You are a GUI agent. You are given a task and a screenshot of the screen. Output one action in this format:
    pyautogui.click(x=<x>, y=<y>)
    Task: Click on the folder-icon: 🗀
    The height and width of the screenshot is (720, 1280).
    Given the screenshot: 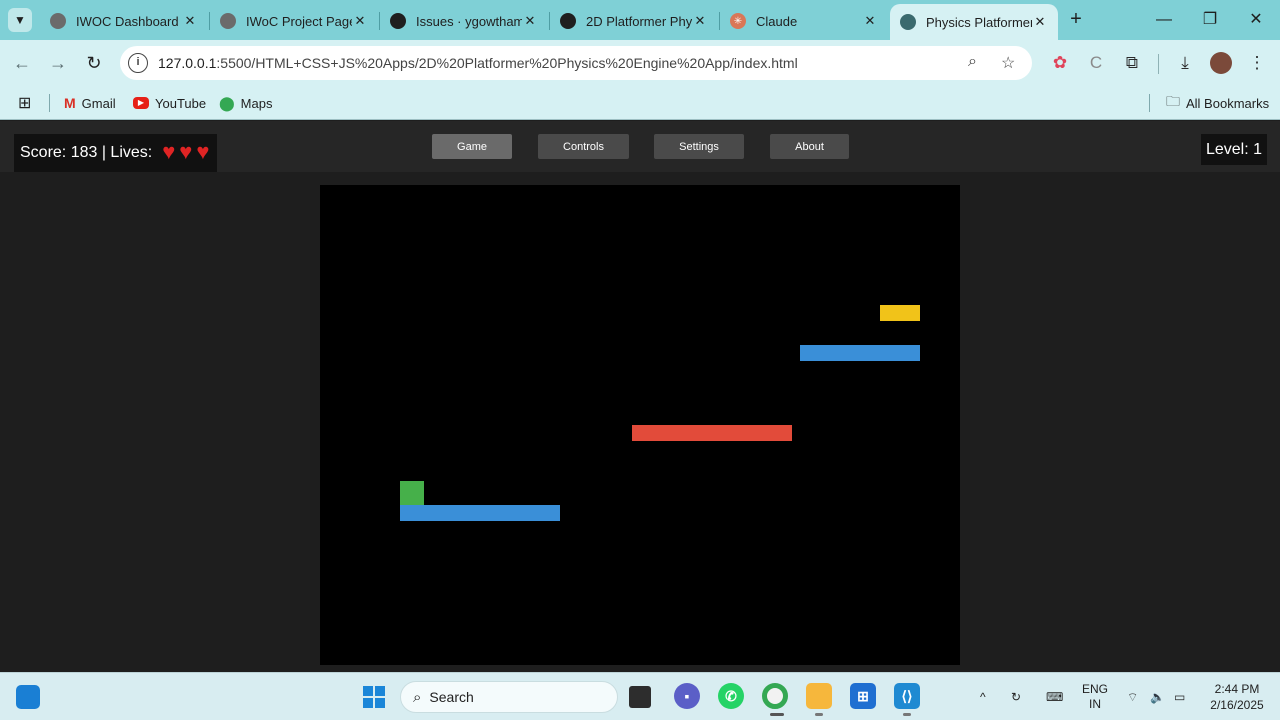 What is the action you would take?
    pyautogui.click(x=1173, y=101)
    